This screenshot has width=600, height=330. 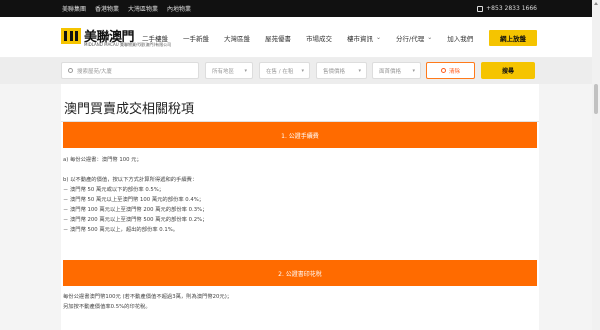 I want to click on nav-label: 樓市資訊, so click(x=360, y=38).